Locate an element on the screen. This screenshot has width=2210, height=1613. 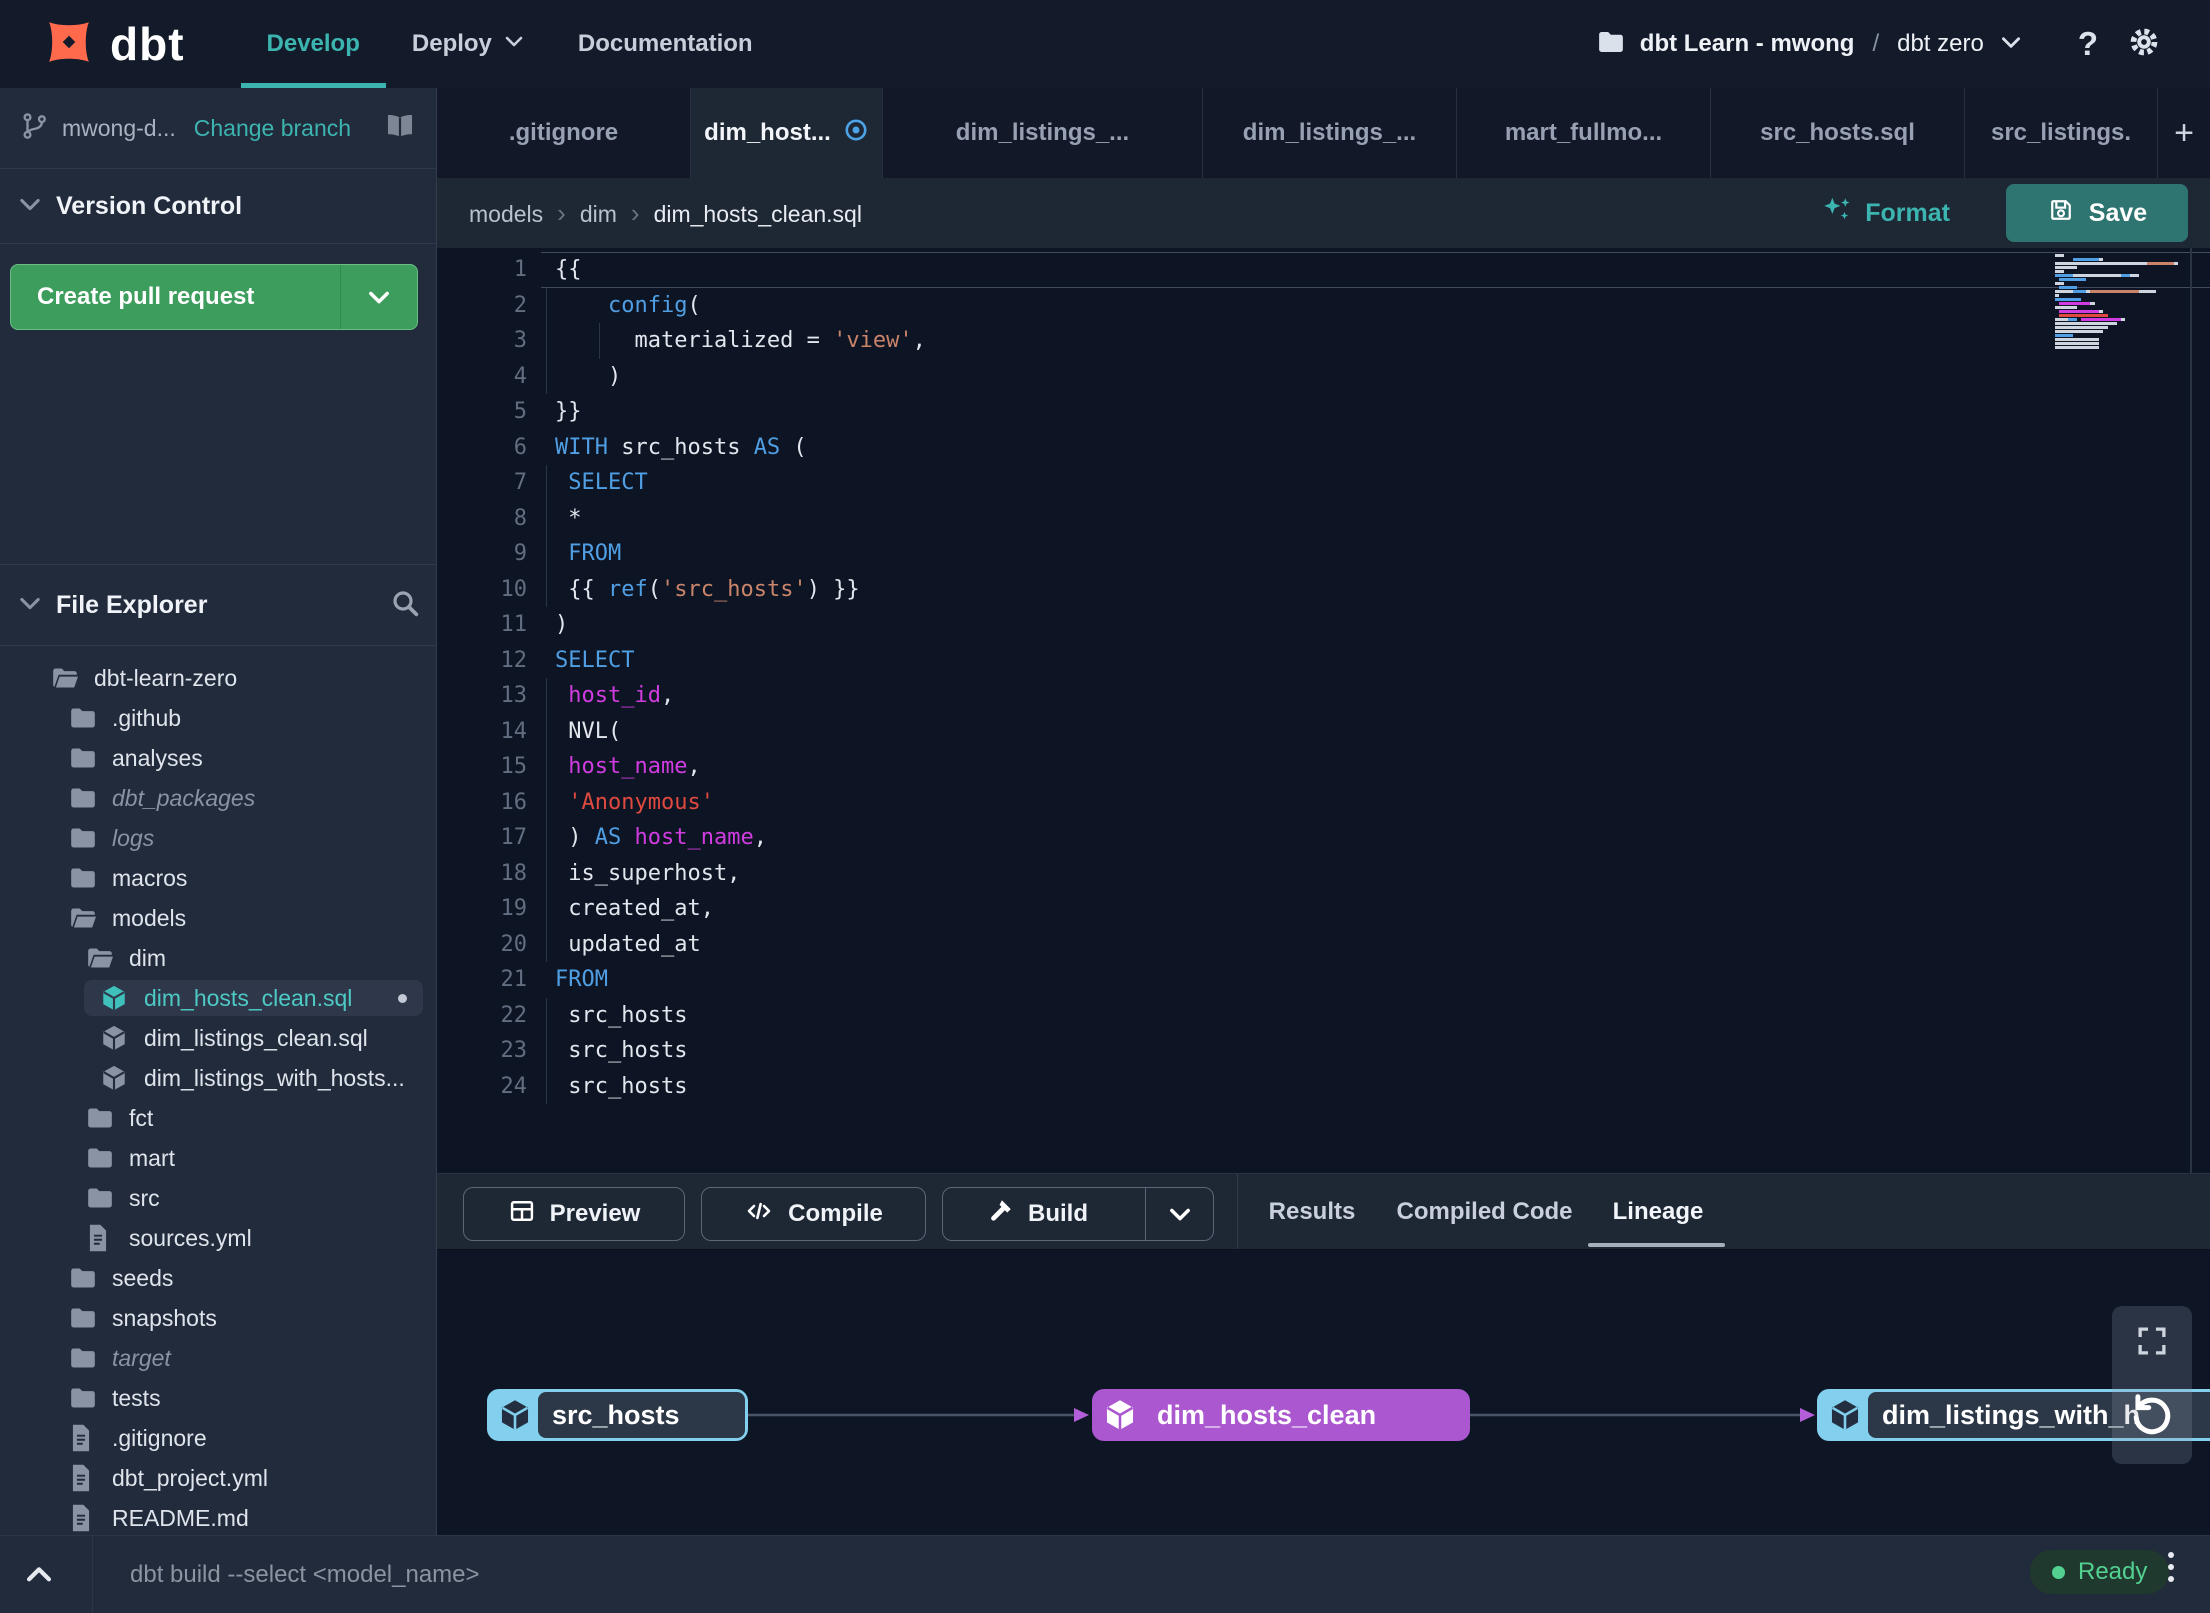
project-name: dbt Learn - mwong is located at coordinates (1747, 44).